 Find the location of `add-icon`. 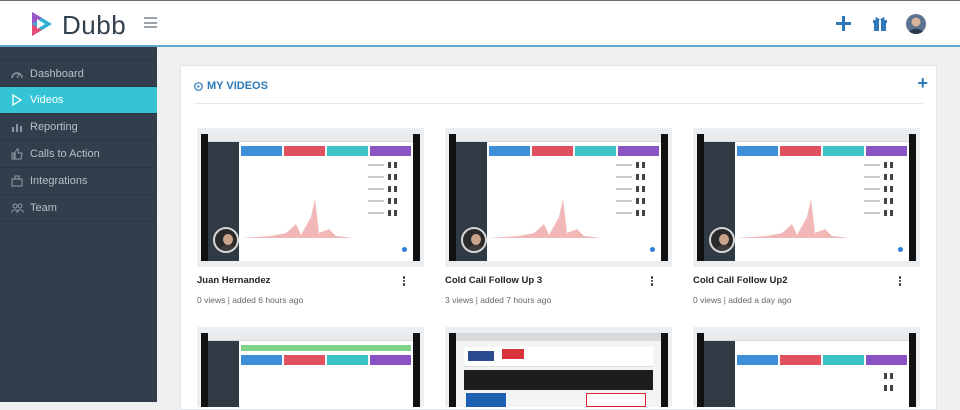

add-icon is located at coordinates (843, 23).